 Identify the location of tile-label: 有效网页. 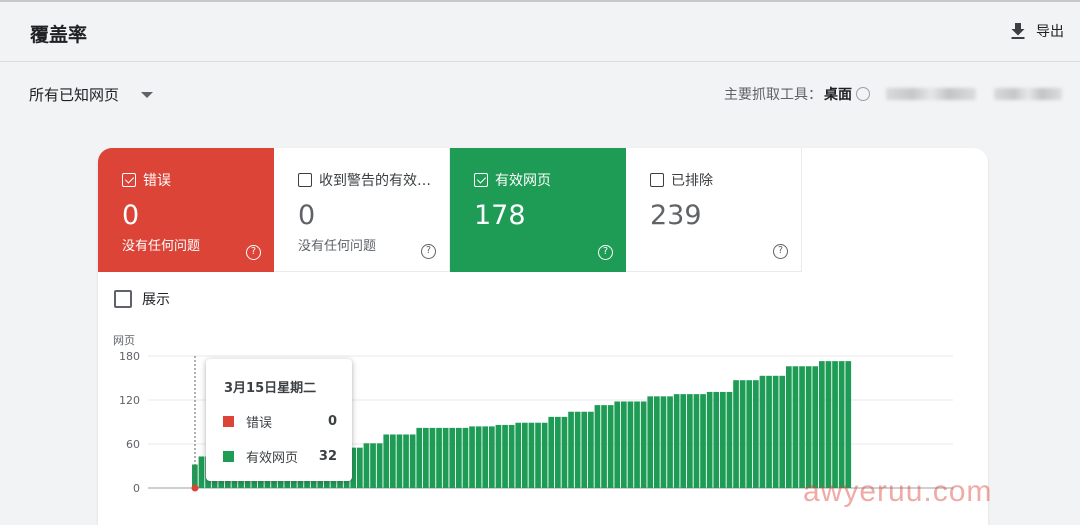
(523, 181).